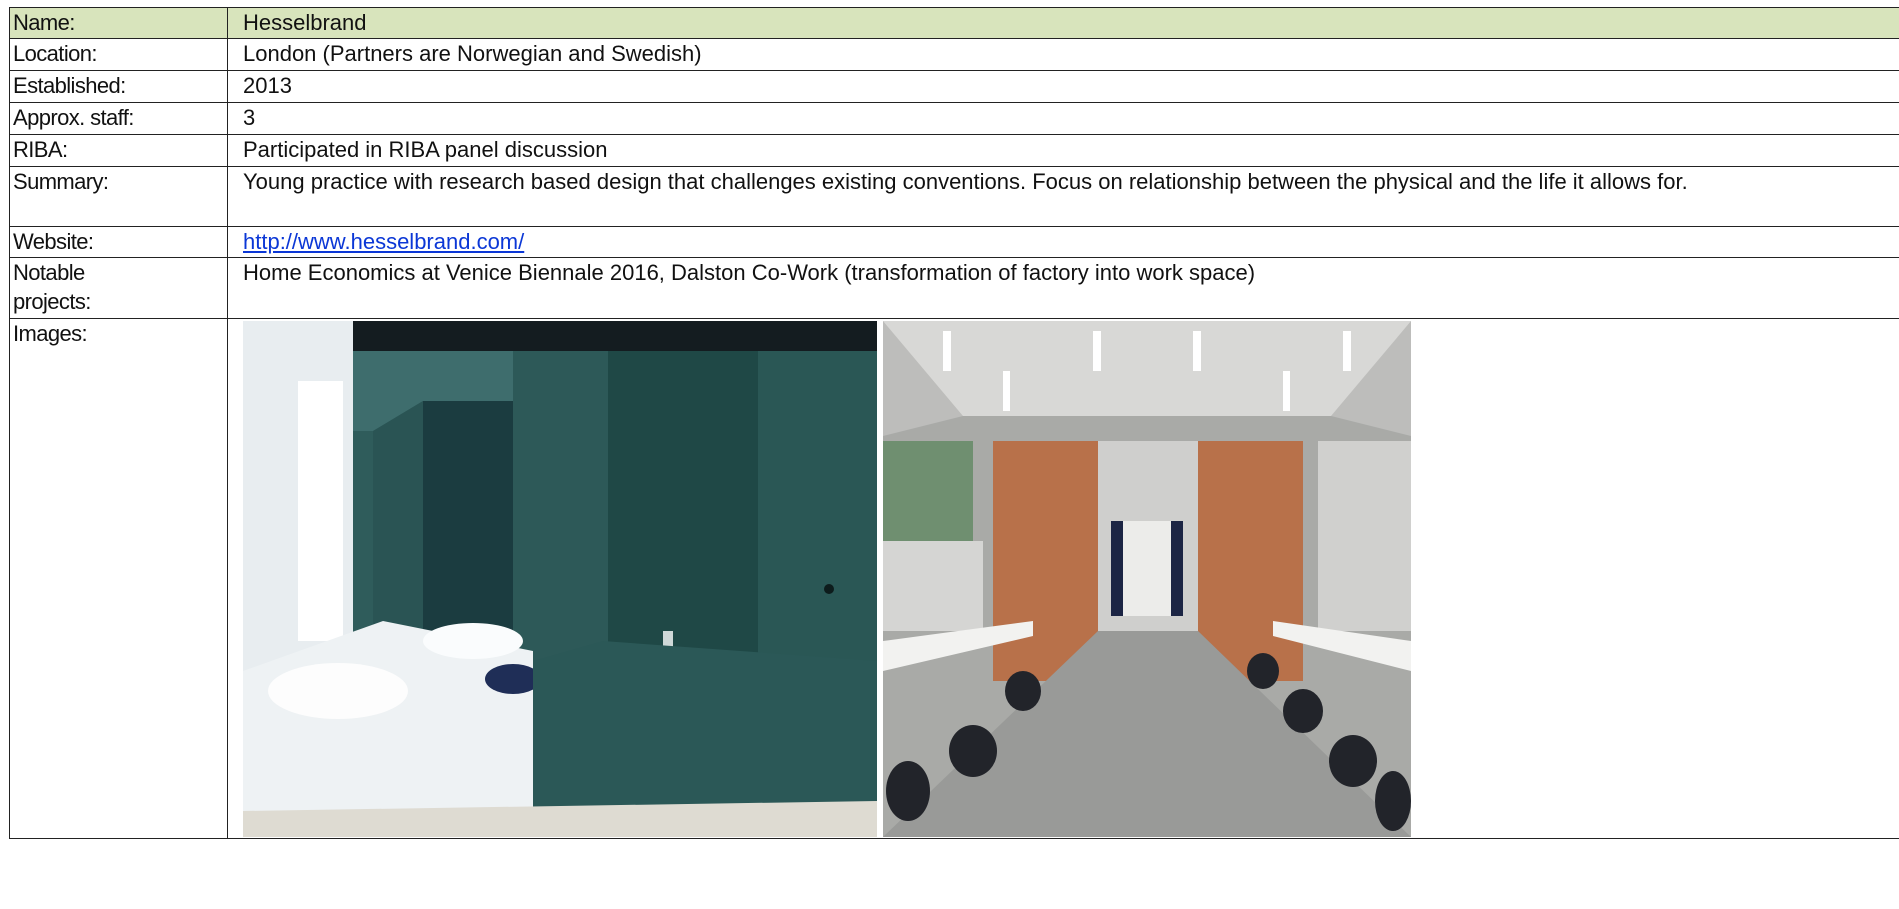 The image size is (1899, 909). I want to click on label-summary: Summary:, so click(118, 196).